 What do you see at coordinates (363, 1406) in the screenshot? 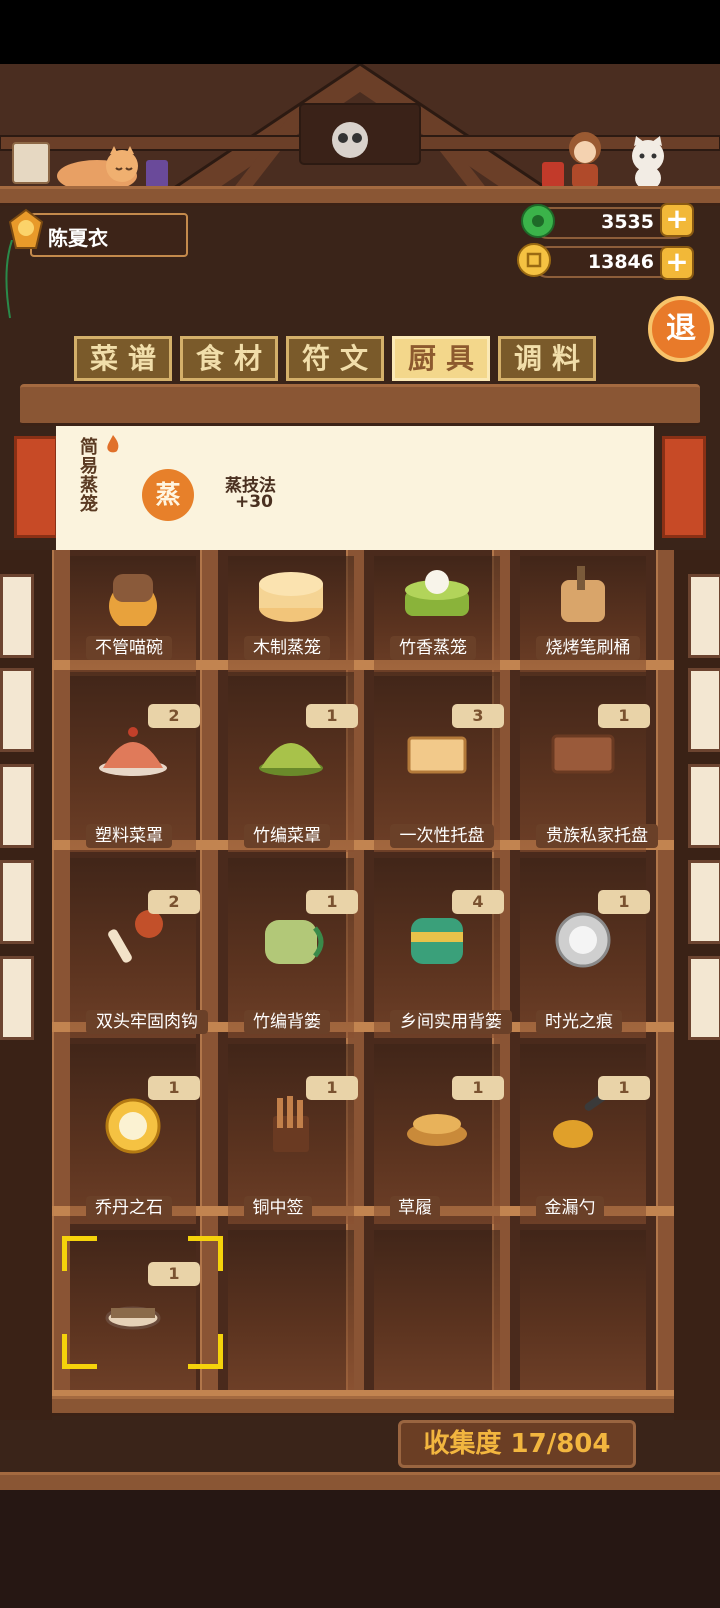
I see `cabinet-bottom-plank` at bounding box center [363, 1406].